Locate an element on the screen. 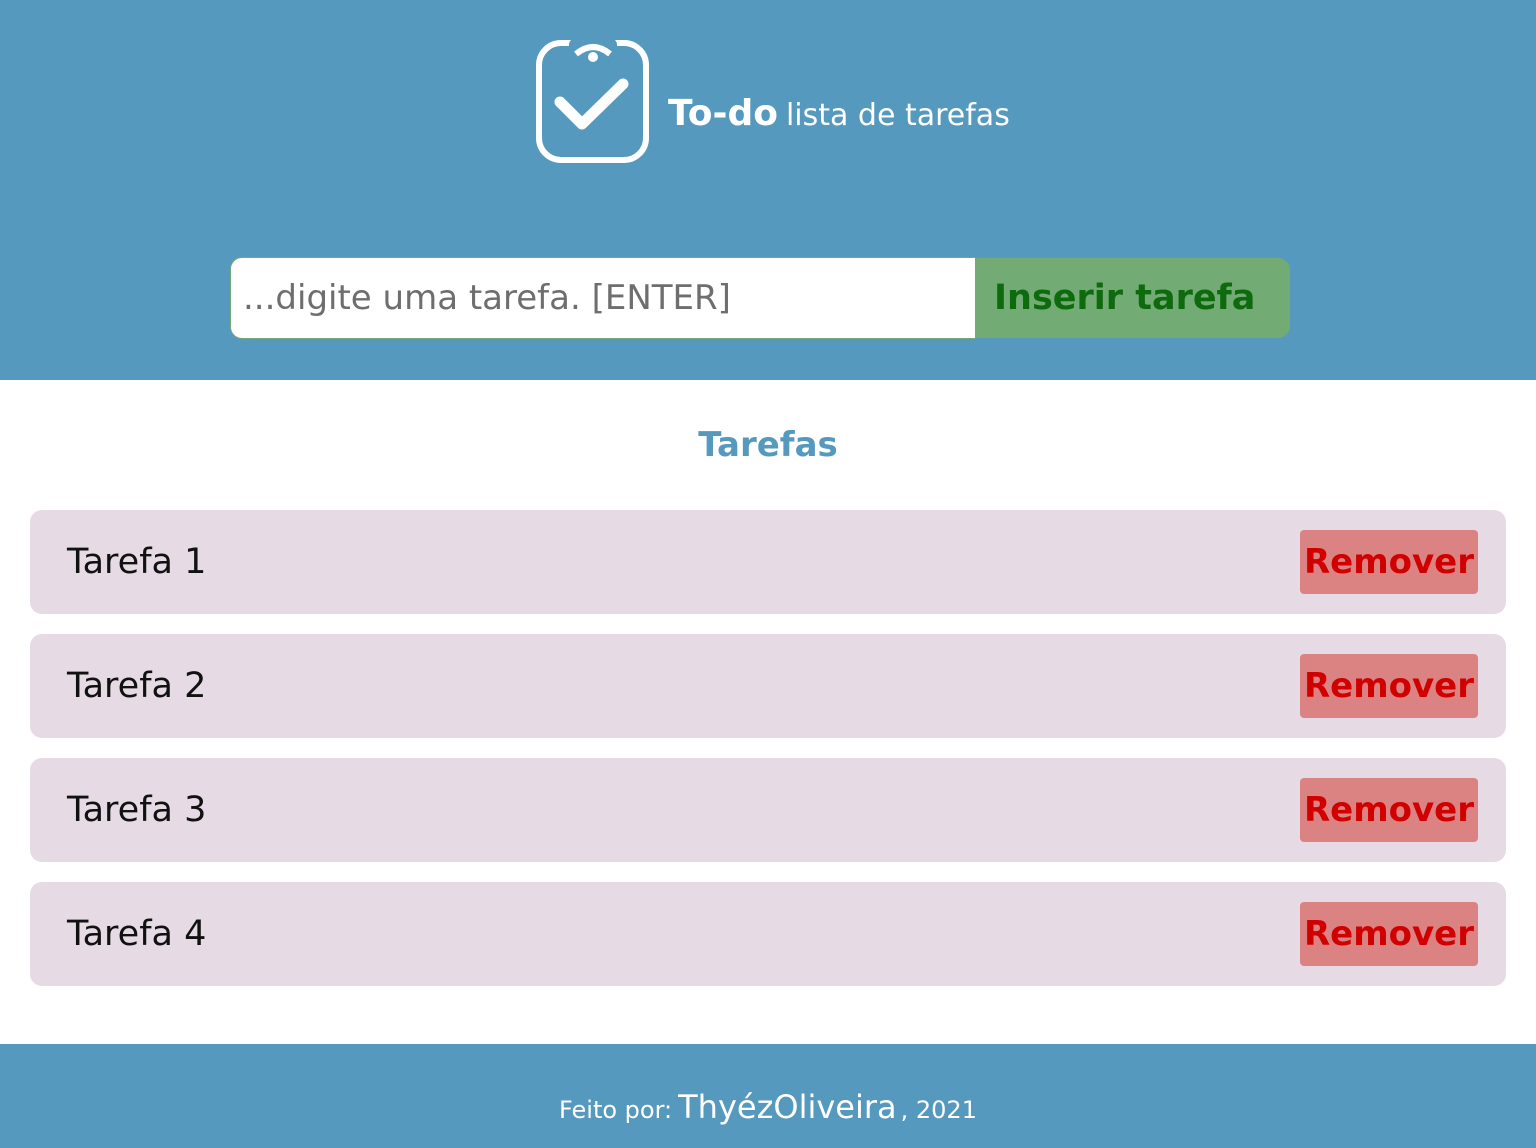 Image resolution: width=1536 pixels, height=1148 pixels. insert-task-button: Inserir tarefa is located at coordinates (1133, 298).